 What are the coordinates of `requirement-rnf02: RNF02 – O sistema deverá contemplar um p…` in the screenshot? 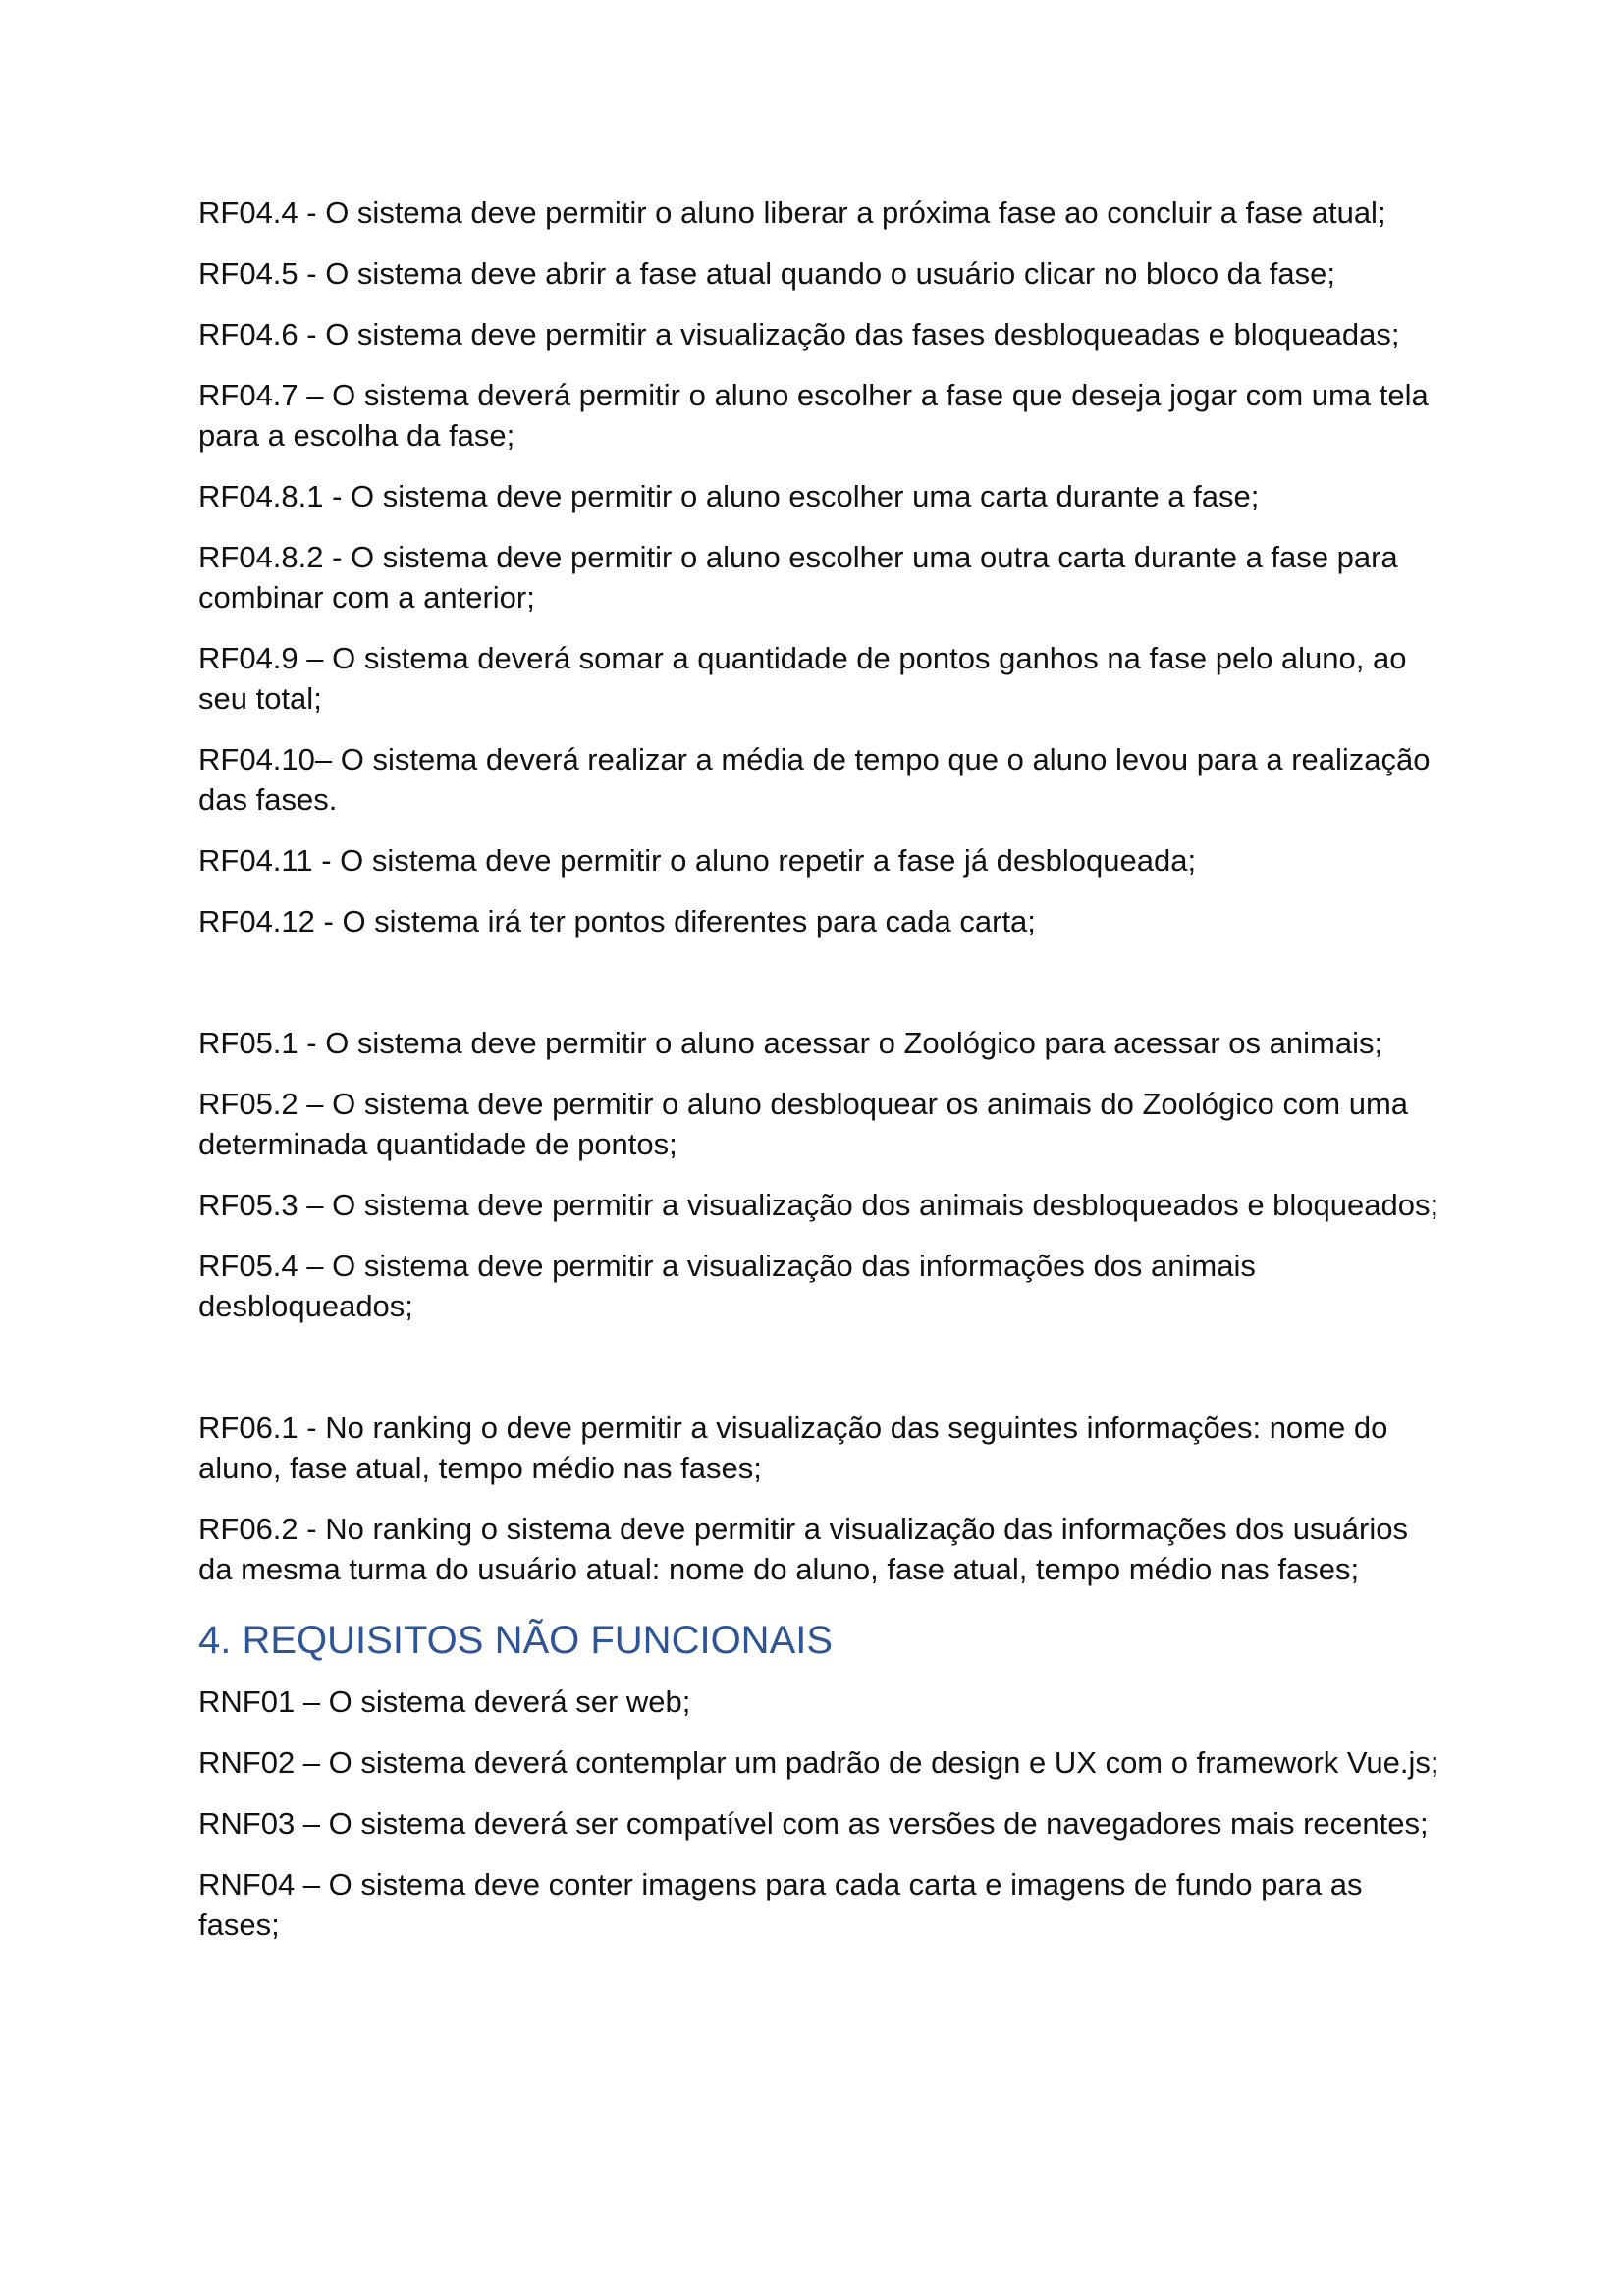 It's located at (818, 1762).